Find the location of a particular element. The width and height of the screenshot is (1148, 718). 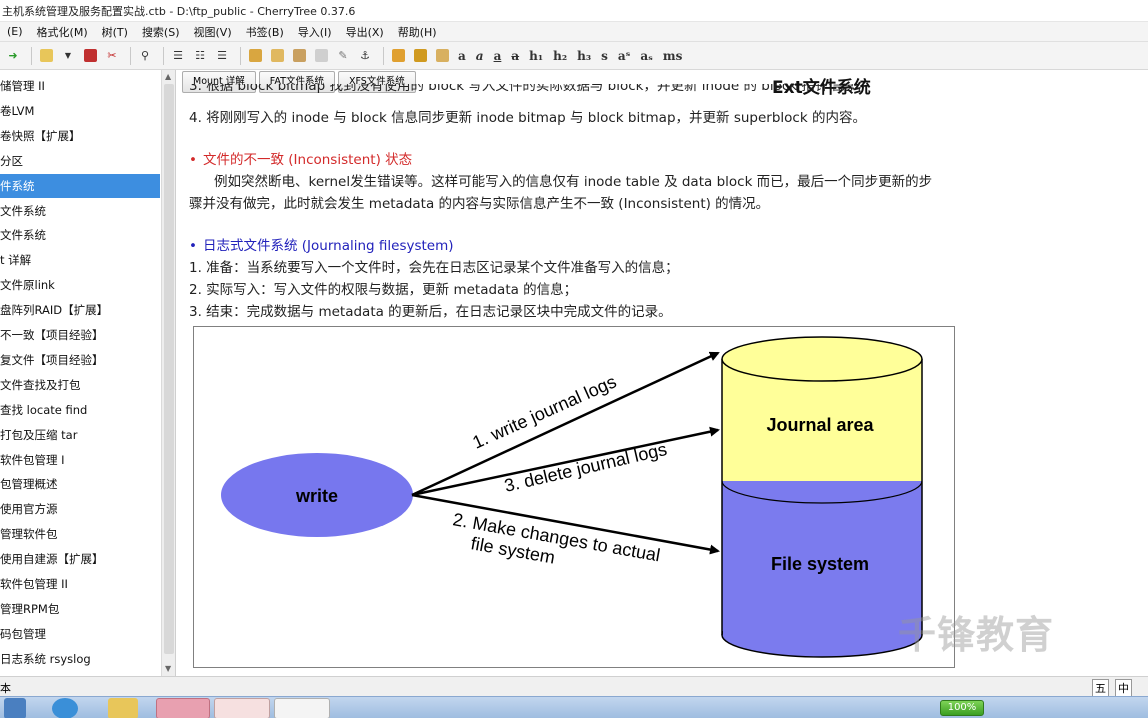

menu-format: 格式化(M) is located at coordinates (62, 32).